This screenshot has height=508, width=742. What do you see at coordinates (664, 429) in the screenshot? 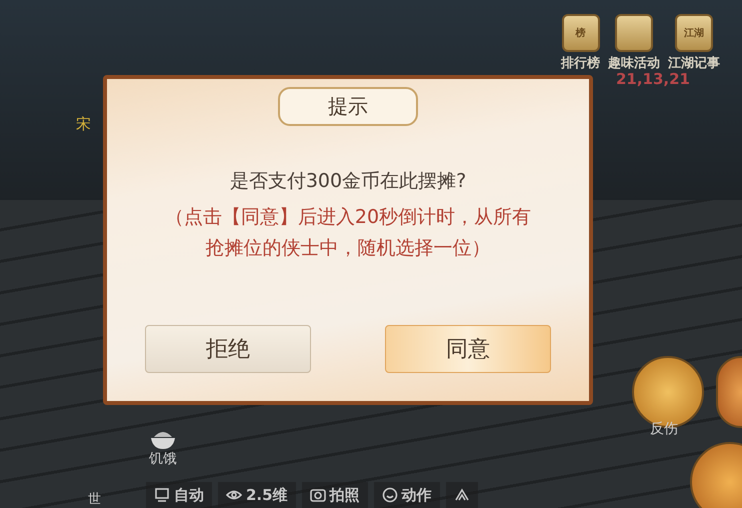
I see `skill-label: 反伤` at bounding box center [664, 429].